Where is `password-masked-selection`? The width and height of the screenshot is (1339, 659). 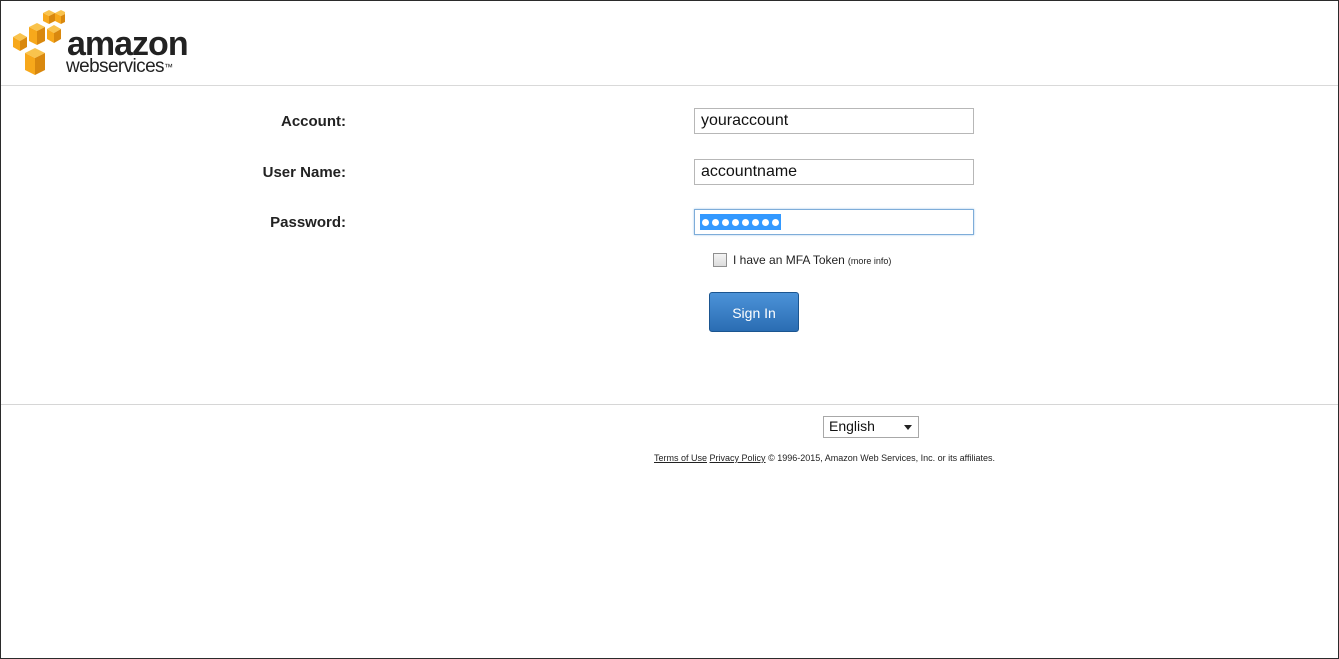 password-masked-selection is located at coordinates (740, 222).